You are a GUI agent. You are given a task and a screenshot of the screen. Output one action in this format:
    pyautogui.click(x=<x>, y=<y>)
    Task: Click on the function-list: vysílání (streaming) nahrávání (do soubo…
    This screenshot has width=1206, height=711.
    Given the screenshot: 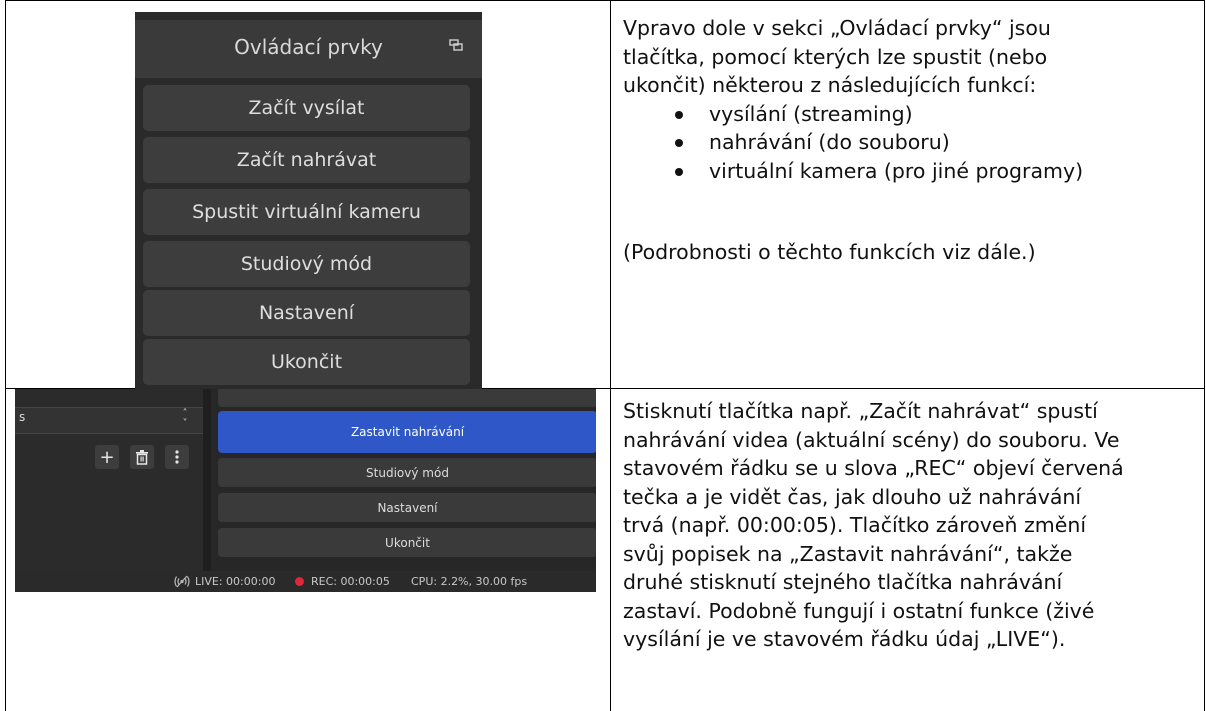 What is the action you would take?
    pyautogui.click(x=908, y=143)
    